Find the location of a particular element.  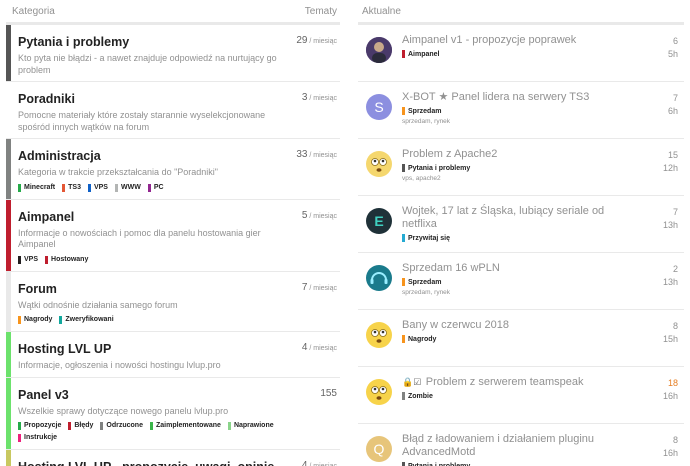

categories-header-label: Kategoria is located at coordinates (33, 11).